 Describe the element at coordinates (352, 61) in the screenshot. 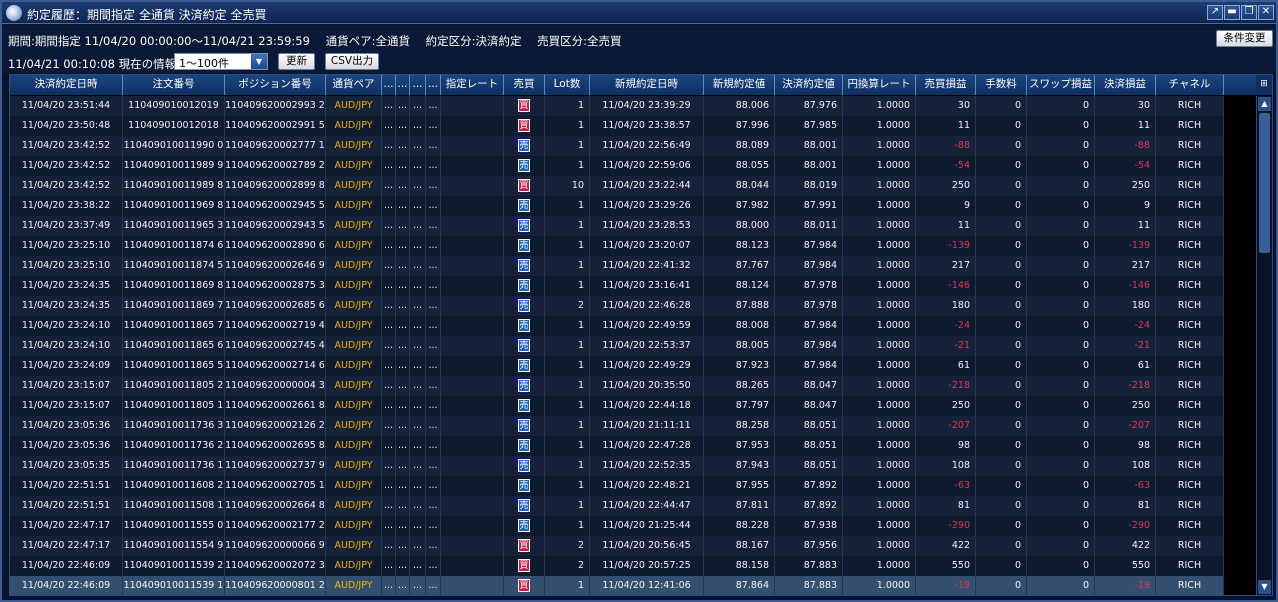

I see `csv-export-button: CSV出力` at that location.